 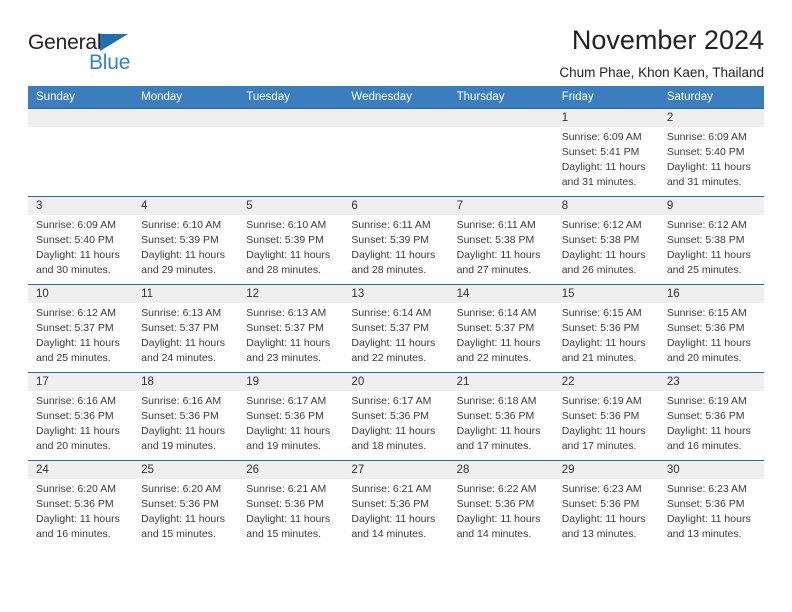 I want to click on daylight-text: Daylight: 11 hours and 21 minutes., so click(x=603, y=350).